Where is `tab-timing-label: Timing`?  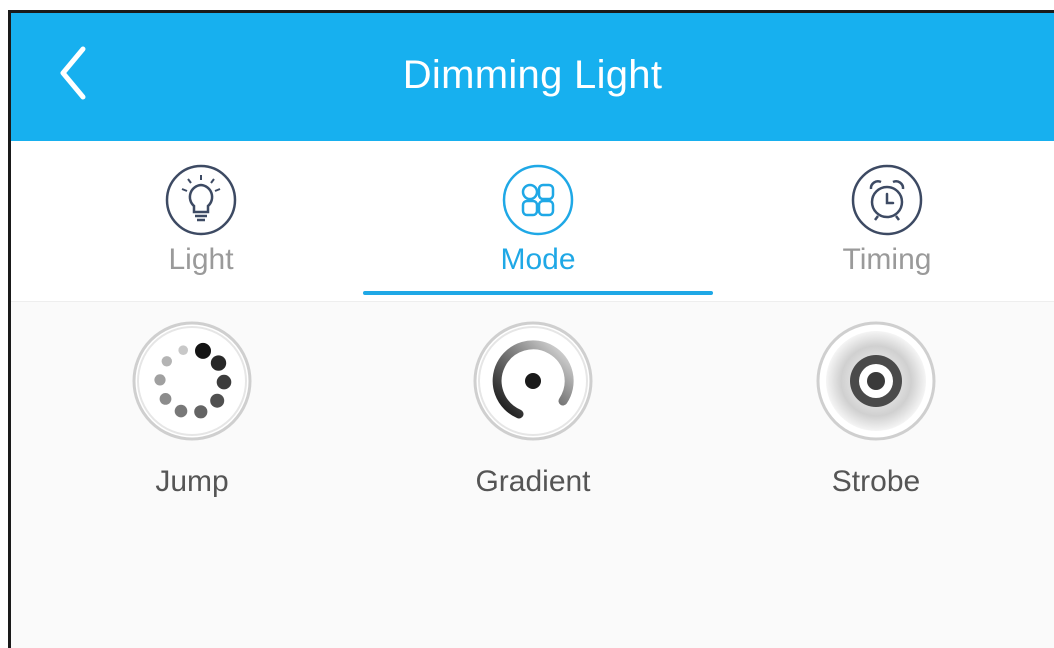 tab-timing-label: Timing is located at coordinates (887, 259).